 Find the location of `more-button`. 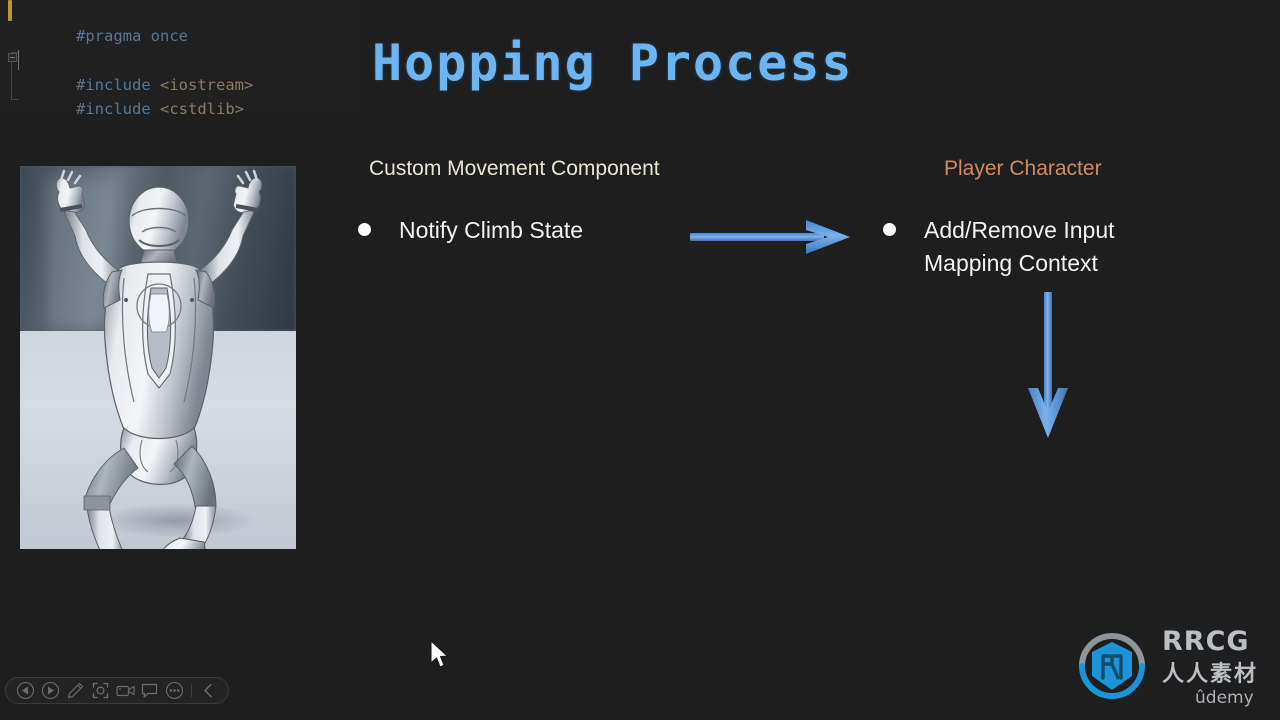

more-button is located at coordinates (174, 690).